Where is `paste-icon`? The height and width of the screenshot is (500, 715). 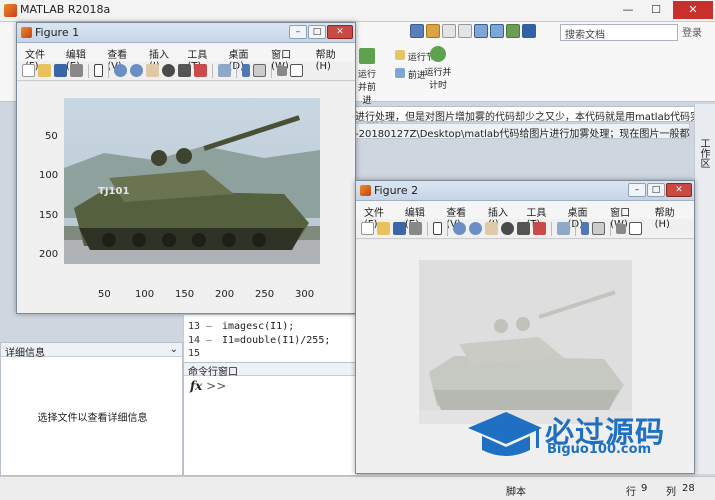 paste-icon is located at coordinates (465, 31).